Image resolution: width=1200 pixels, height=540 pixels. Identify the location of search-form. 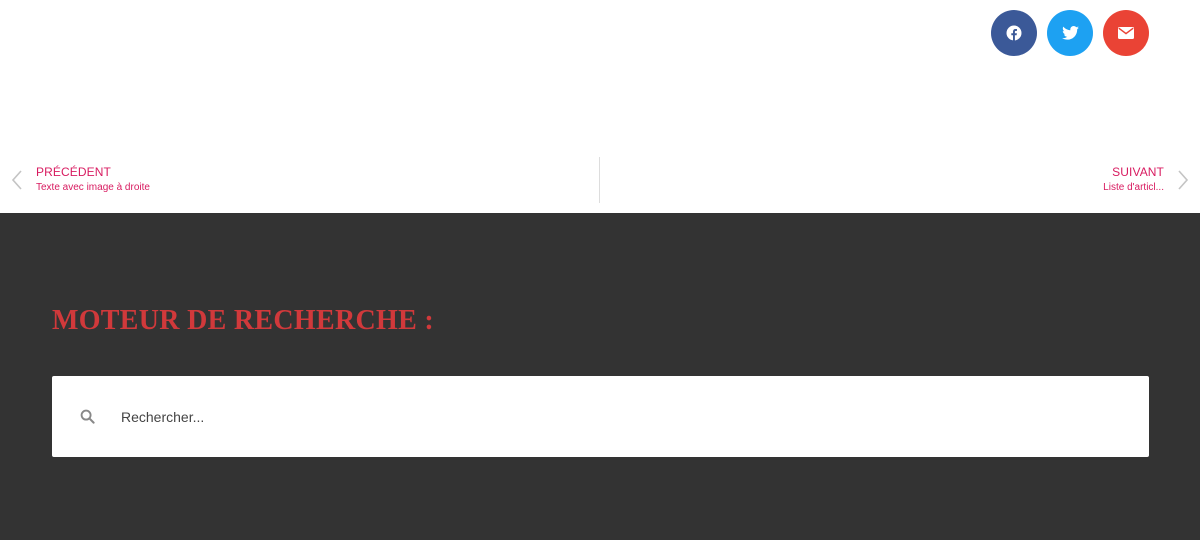
(600, 416).